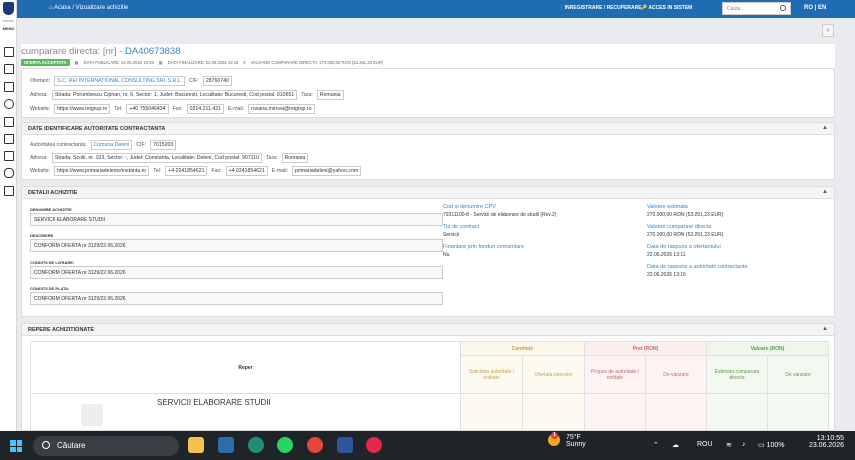 The width and height of the screenshot is (855, 460). What do you see at coordinates (9, 139) in the screenshot?
I see `calculator-icon` at bounding box center [9, 139].